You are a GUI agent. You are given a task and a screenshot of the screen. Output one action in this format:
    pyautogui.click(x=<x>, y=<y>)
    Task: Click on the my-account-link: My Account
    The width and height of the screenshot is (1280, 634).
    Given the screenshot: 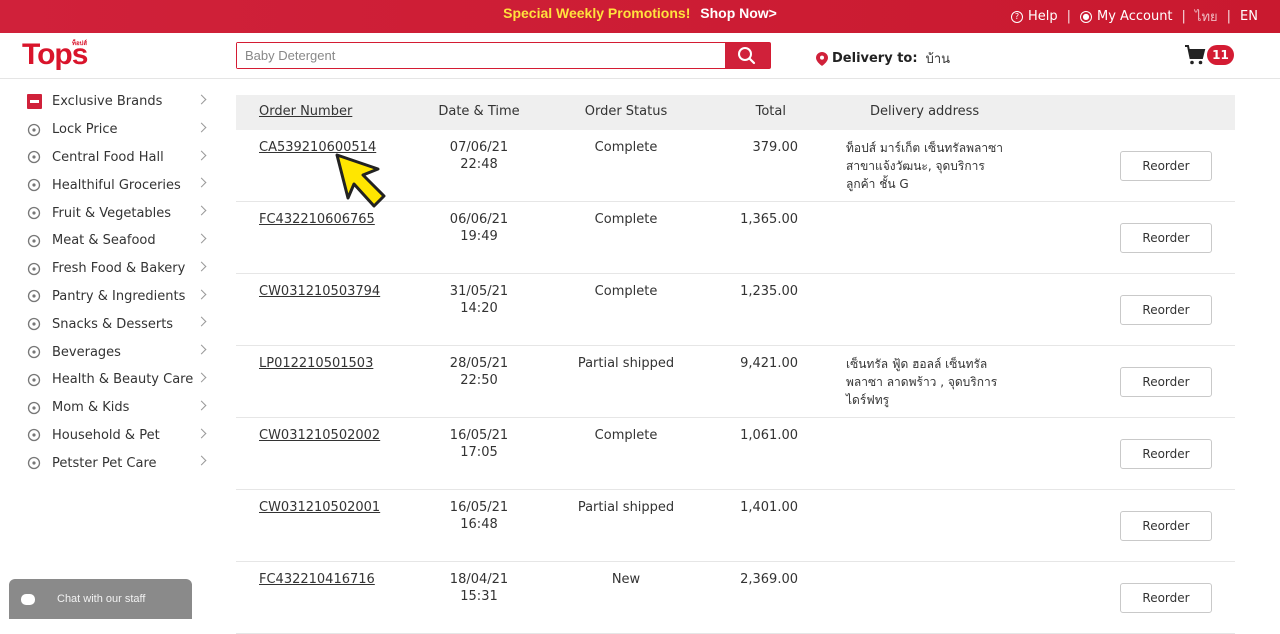 What is the action you would take?
    pyautogui.click(x=1135, y=16)
    